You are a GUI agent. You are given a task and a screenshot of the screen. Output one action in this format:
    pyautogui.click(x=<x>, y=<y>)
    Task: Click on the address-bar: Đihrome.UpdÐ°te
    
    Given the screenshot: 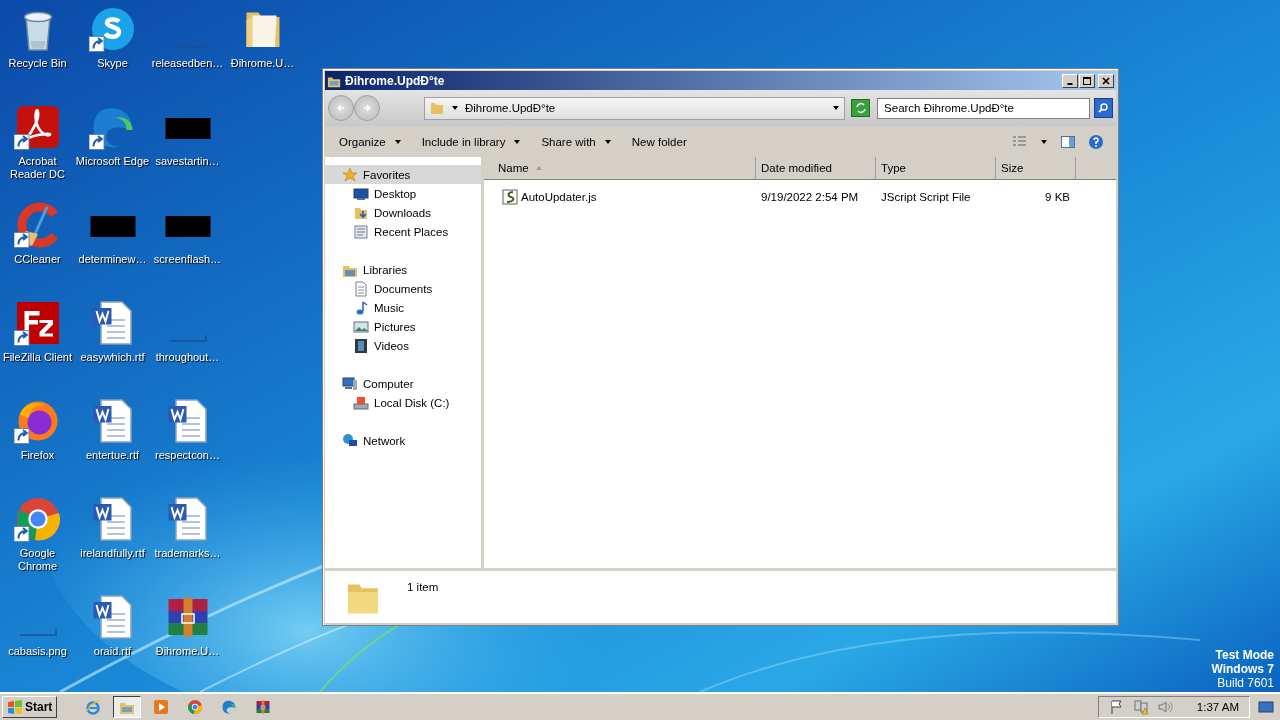 What is the action you would take?
    pyautogui.click(x=635, y=108)
    